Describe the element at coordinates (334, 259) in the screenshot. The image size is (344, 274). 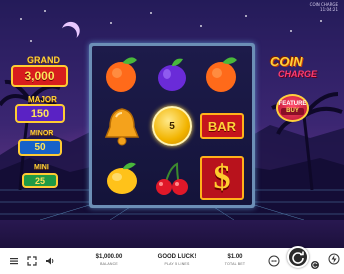
I see `turbo-icon` at that location.